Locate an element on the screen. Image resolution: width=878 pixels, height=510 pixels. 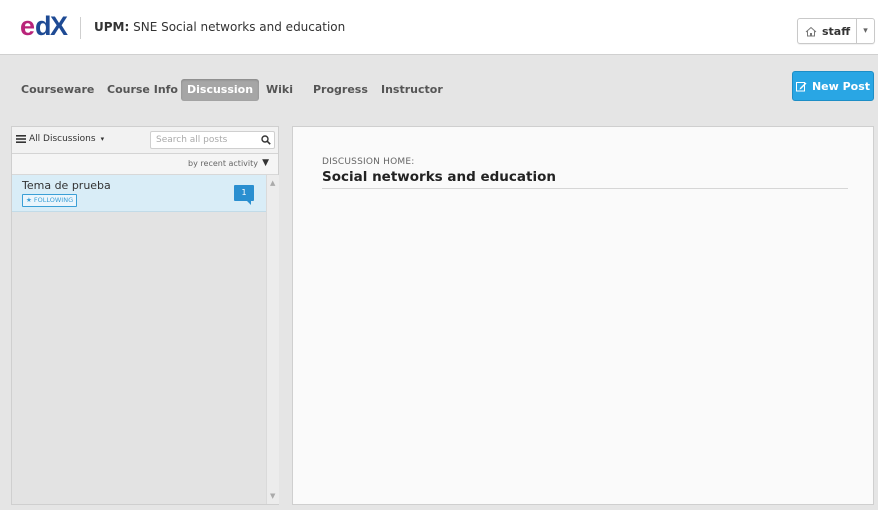
header-divider is located at coordinates (80, 28).